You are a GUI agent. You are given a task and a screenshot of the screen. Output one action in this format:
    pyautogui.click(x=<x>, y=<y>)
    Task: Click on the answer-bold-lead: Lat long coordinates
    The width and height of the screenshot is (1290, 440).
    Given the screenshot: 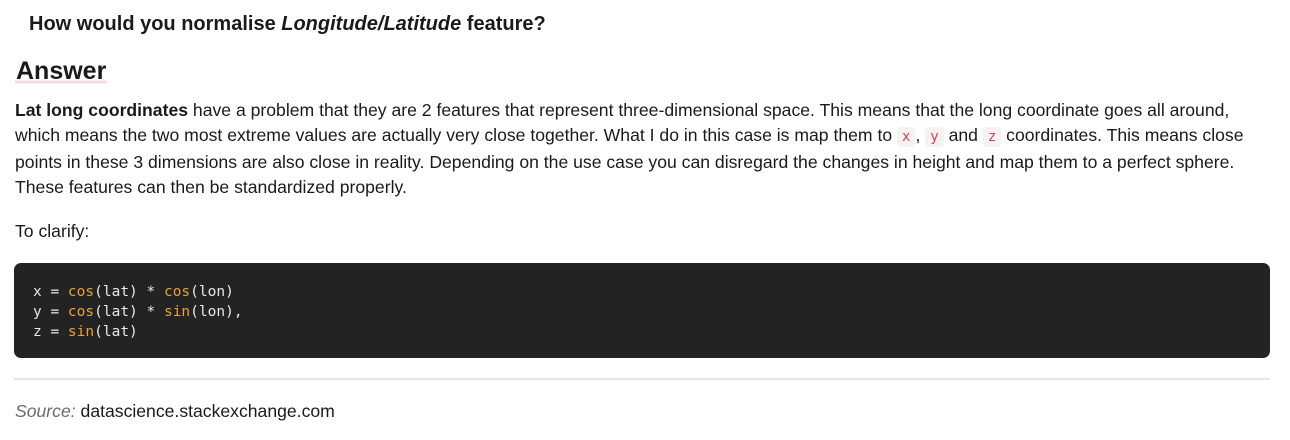 What is the action you would take?
    pyautogui.click(x=102, y=110)
    